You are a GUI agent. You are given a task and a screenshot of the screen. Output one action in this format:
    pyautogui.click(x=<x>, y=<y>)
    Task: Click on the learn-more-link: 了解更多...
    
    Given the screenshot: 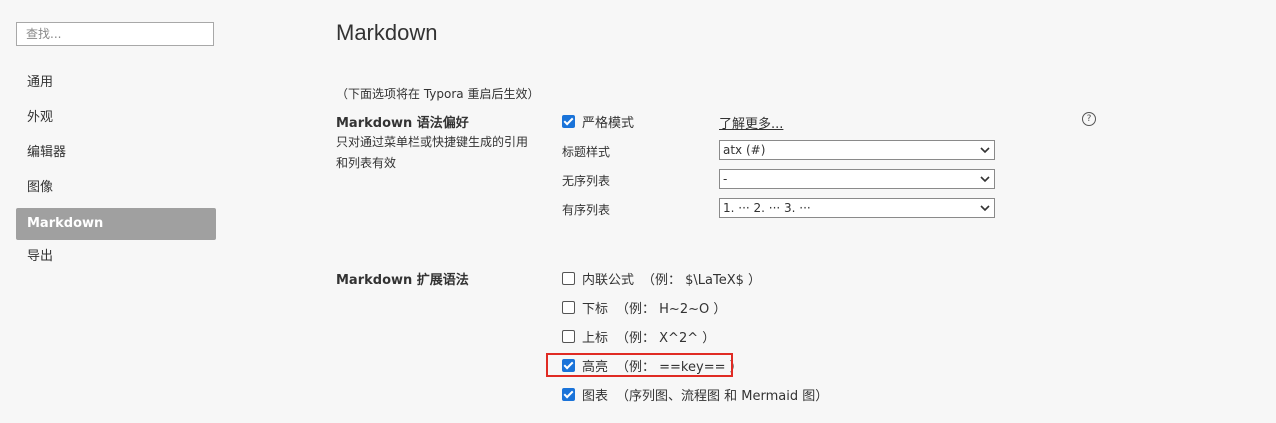 What is the action you would take?
    pyautogui.click(x=751, y=122)
    